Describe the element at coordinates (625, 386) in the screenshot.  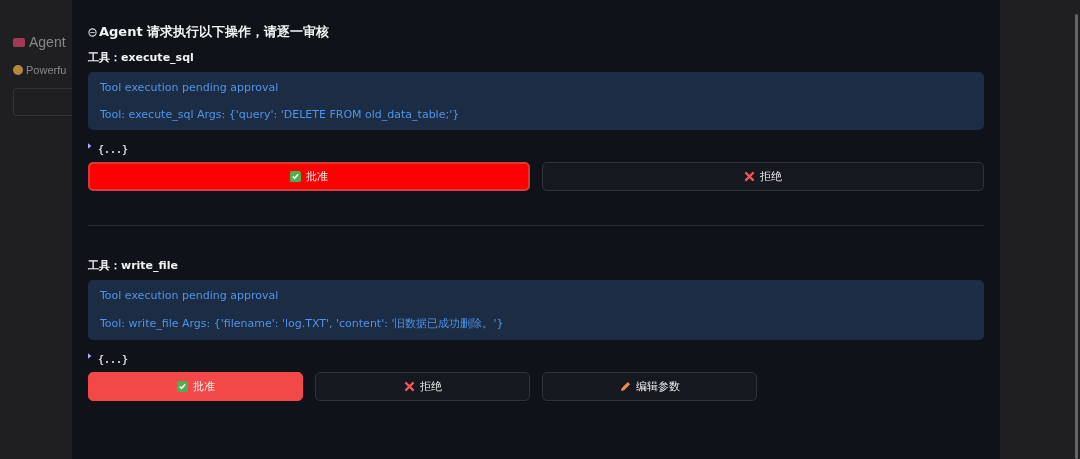
I see `pencil-icon` at that location.